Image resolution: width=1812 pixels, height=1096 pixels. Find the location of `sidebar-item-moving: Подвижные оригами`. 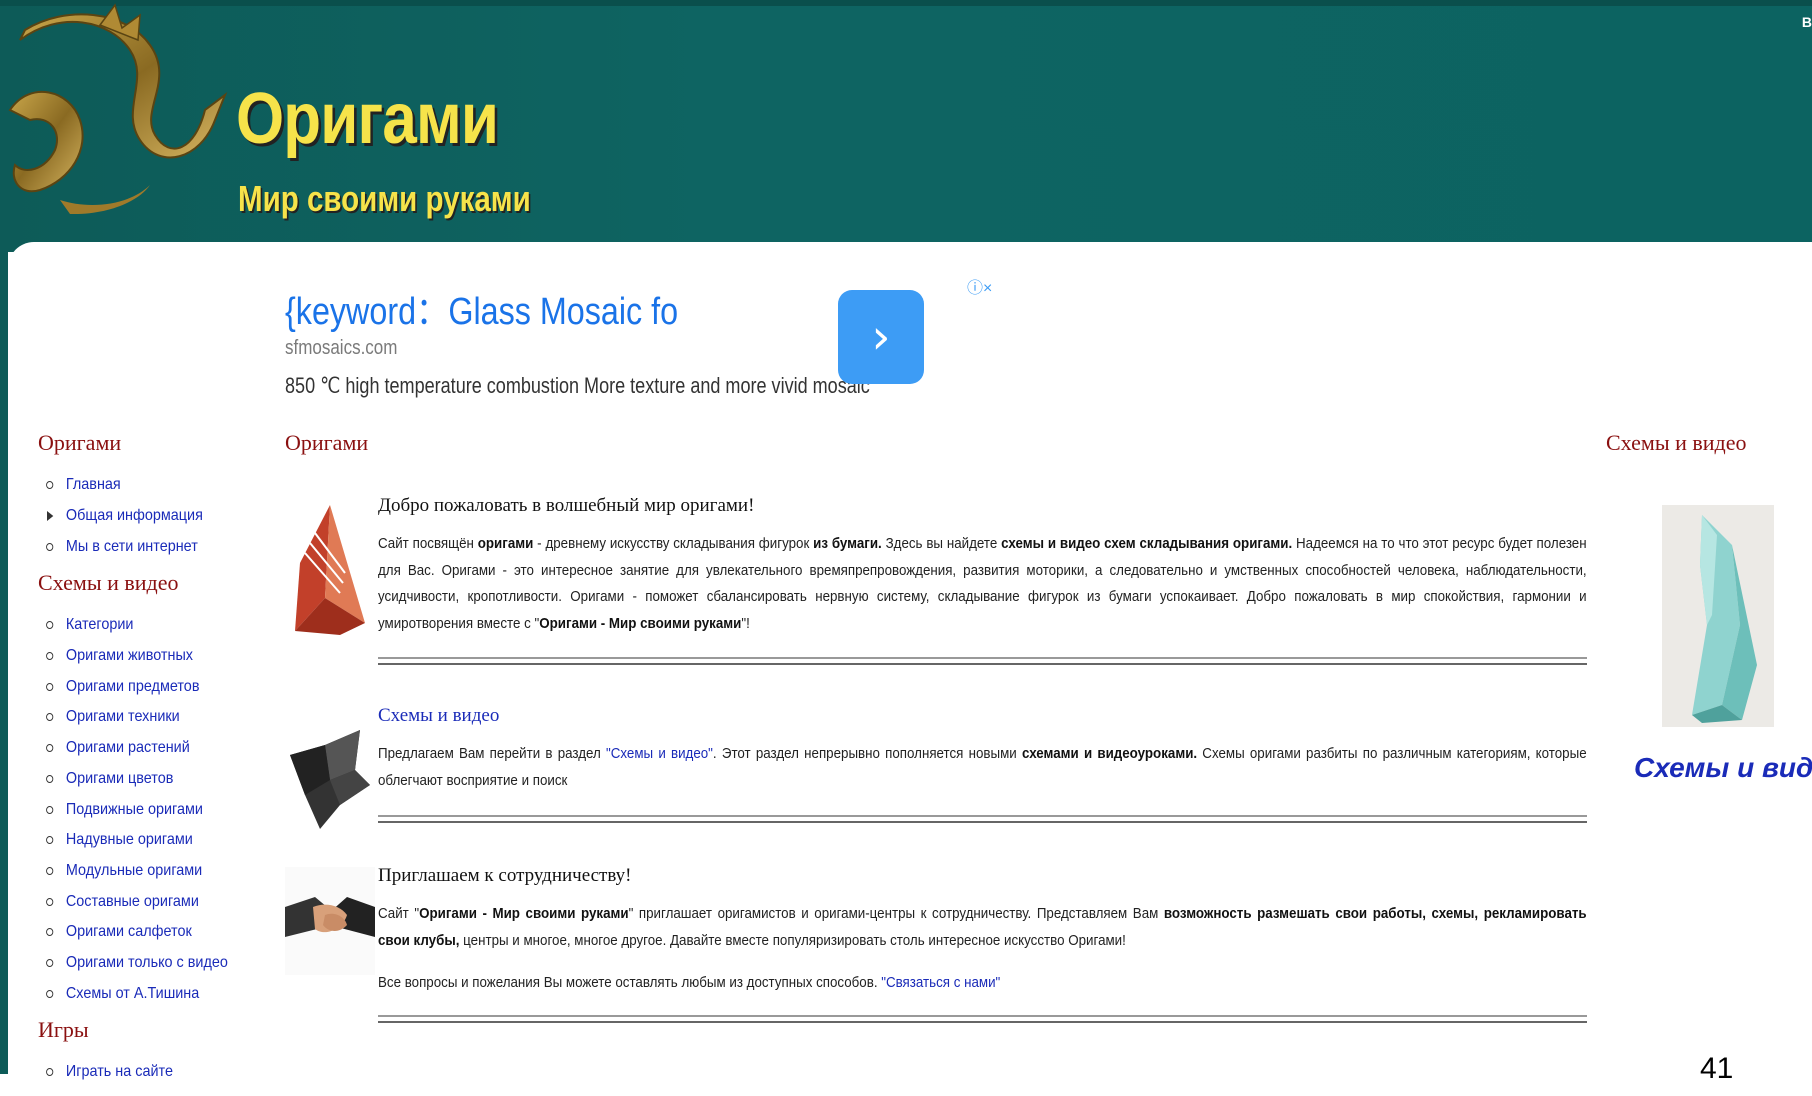

sidebar-item-moving: Подвижные оригами is located at coordinates (146, 809).